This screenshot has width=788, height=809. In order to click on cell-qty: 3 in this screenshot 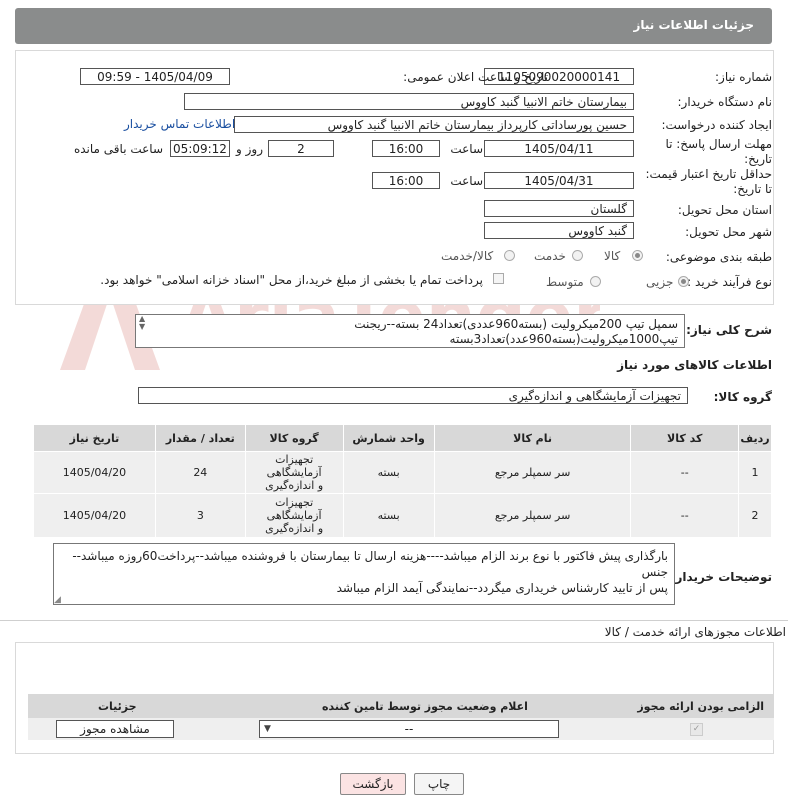, I will do `click(200, 515)`.